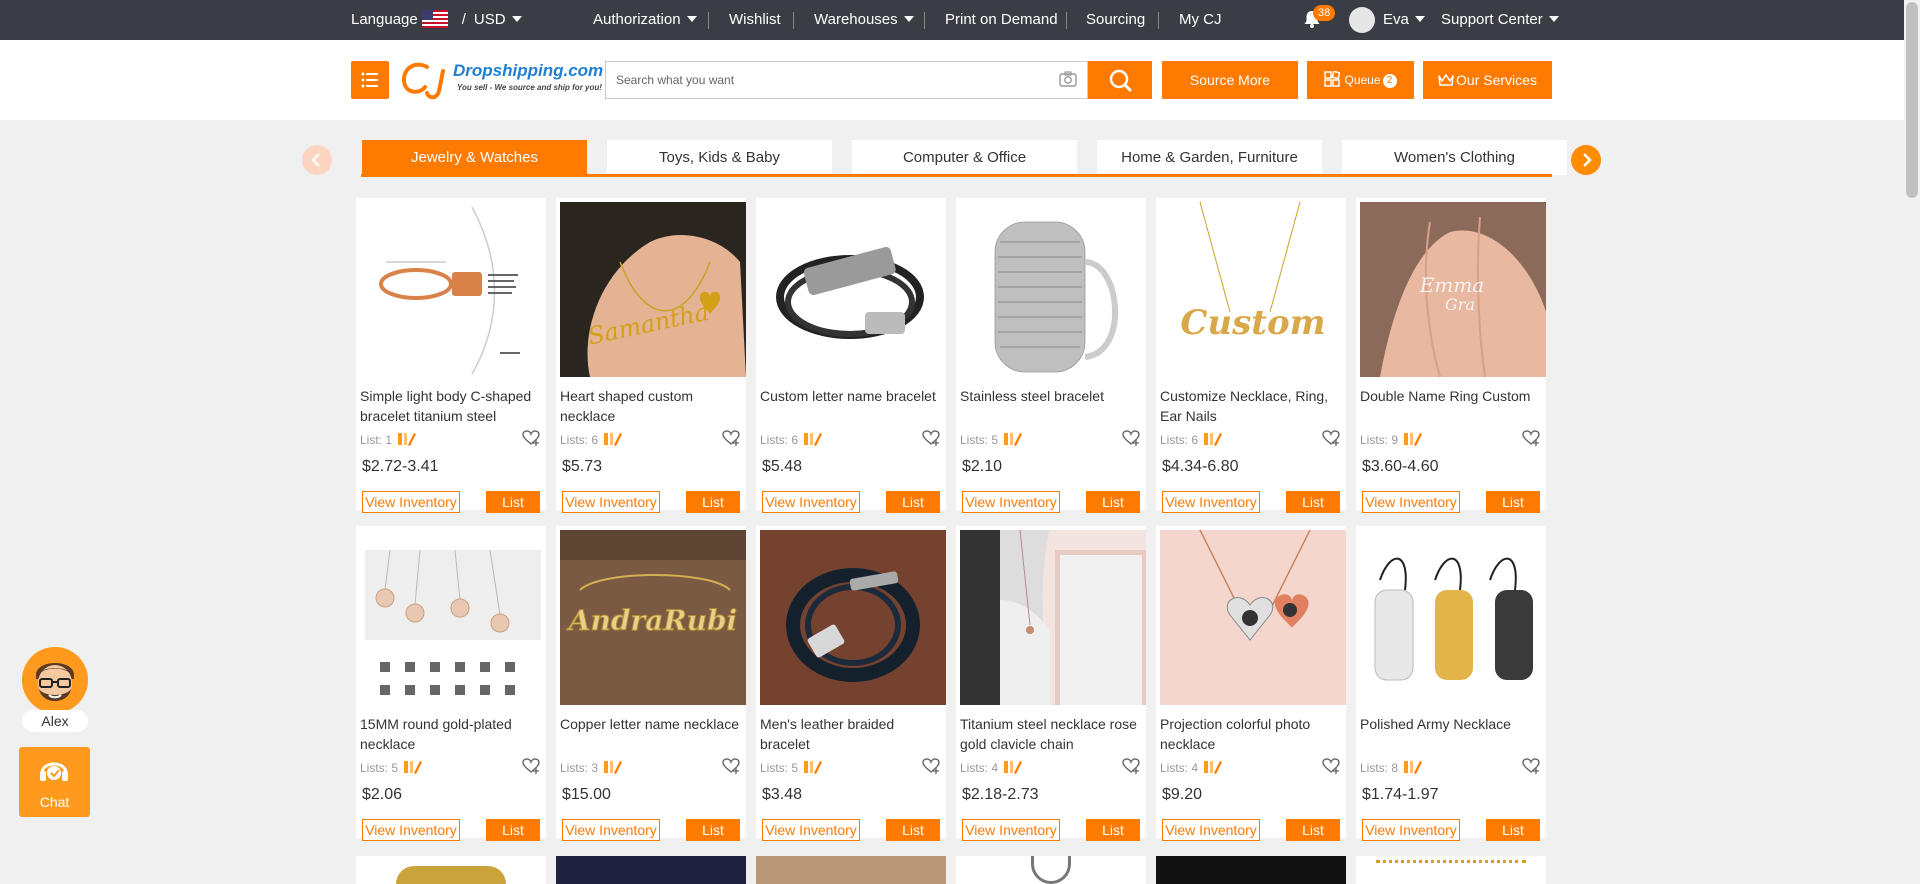 This screenshot has height=884, width=1920. I want to click on product-title: Polished Army Necklace, so click(1451, 724).